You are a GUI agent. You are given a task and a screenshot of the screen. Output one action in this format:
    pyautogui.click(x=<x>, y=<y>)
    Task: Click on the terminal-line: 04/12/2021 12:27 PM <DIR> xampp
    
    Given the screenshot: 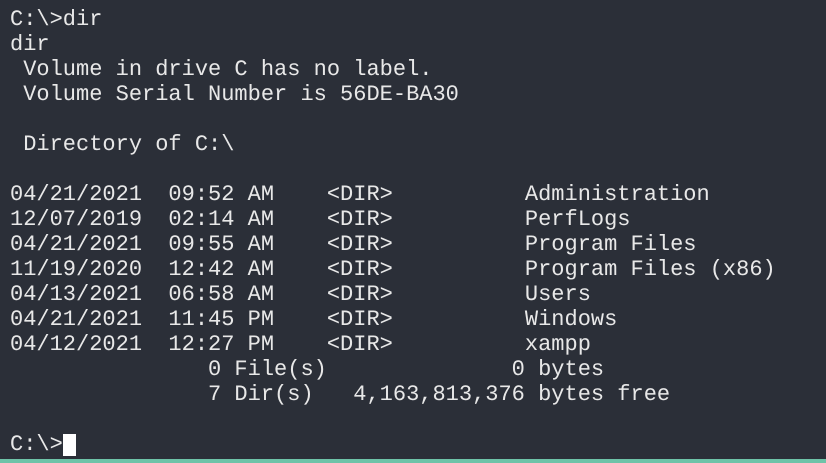 What is the action you would take?
    pyautogui.click(x=300, y=344)
    